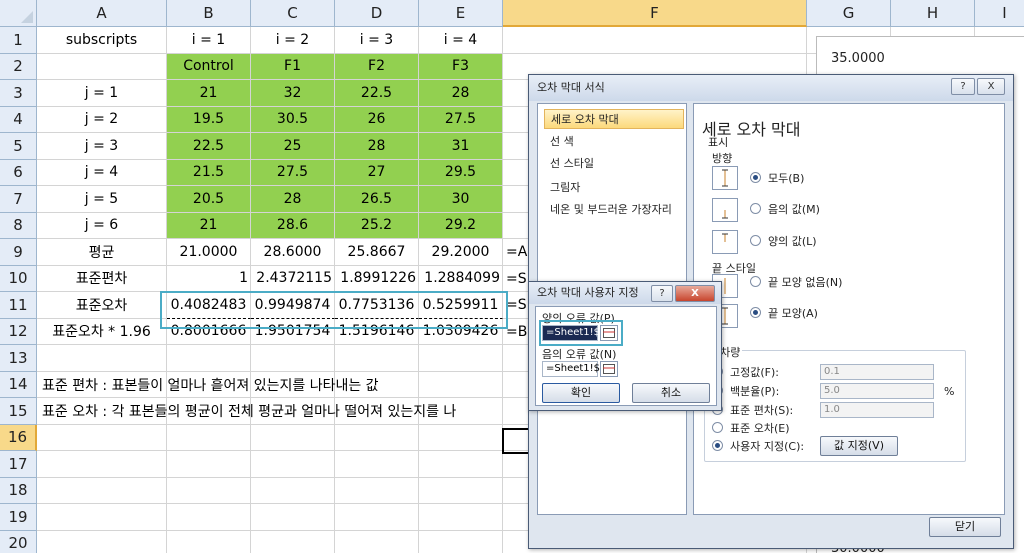  What do you see at coordinates (559, 142) in the screenshot?
I see `nav-line-color: 선 색` at bounding box center [559, 142].